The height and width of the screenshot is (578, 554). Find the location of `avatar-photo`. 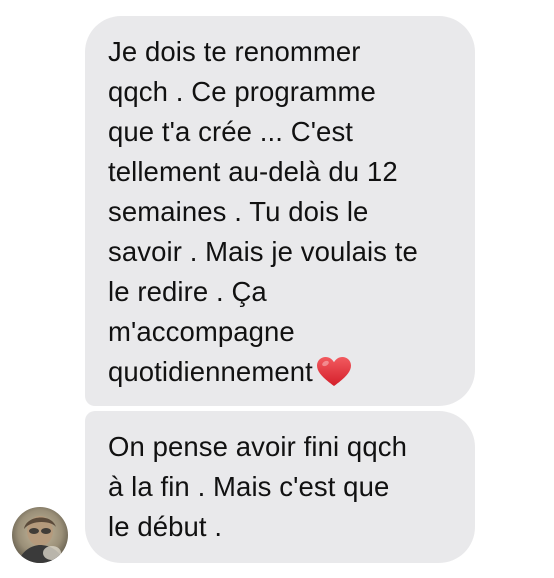

avatar-photo is located at coordinates (40, 535).